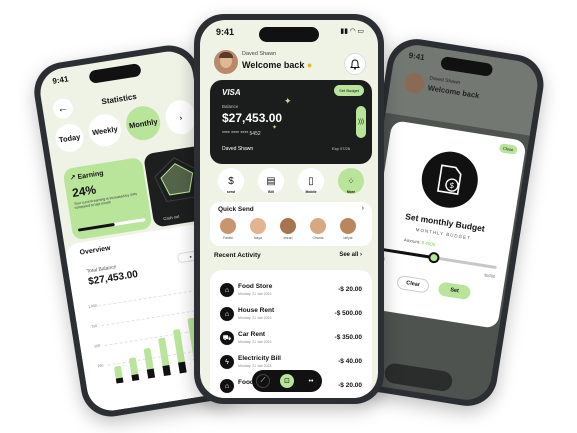 This screenshot has width=577, height=433. Describe the element at coordinates (259, 358) in the screenshot. I see `activity-name: Electricity Bill` at that location.